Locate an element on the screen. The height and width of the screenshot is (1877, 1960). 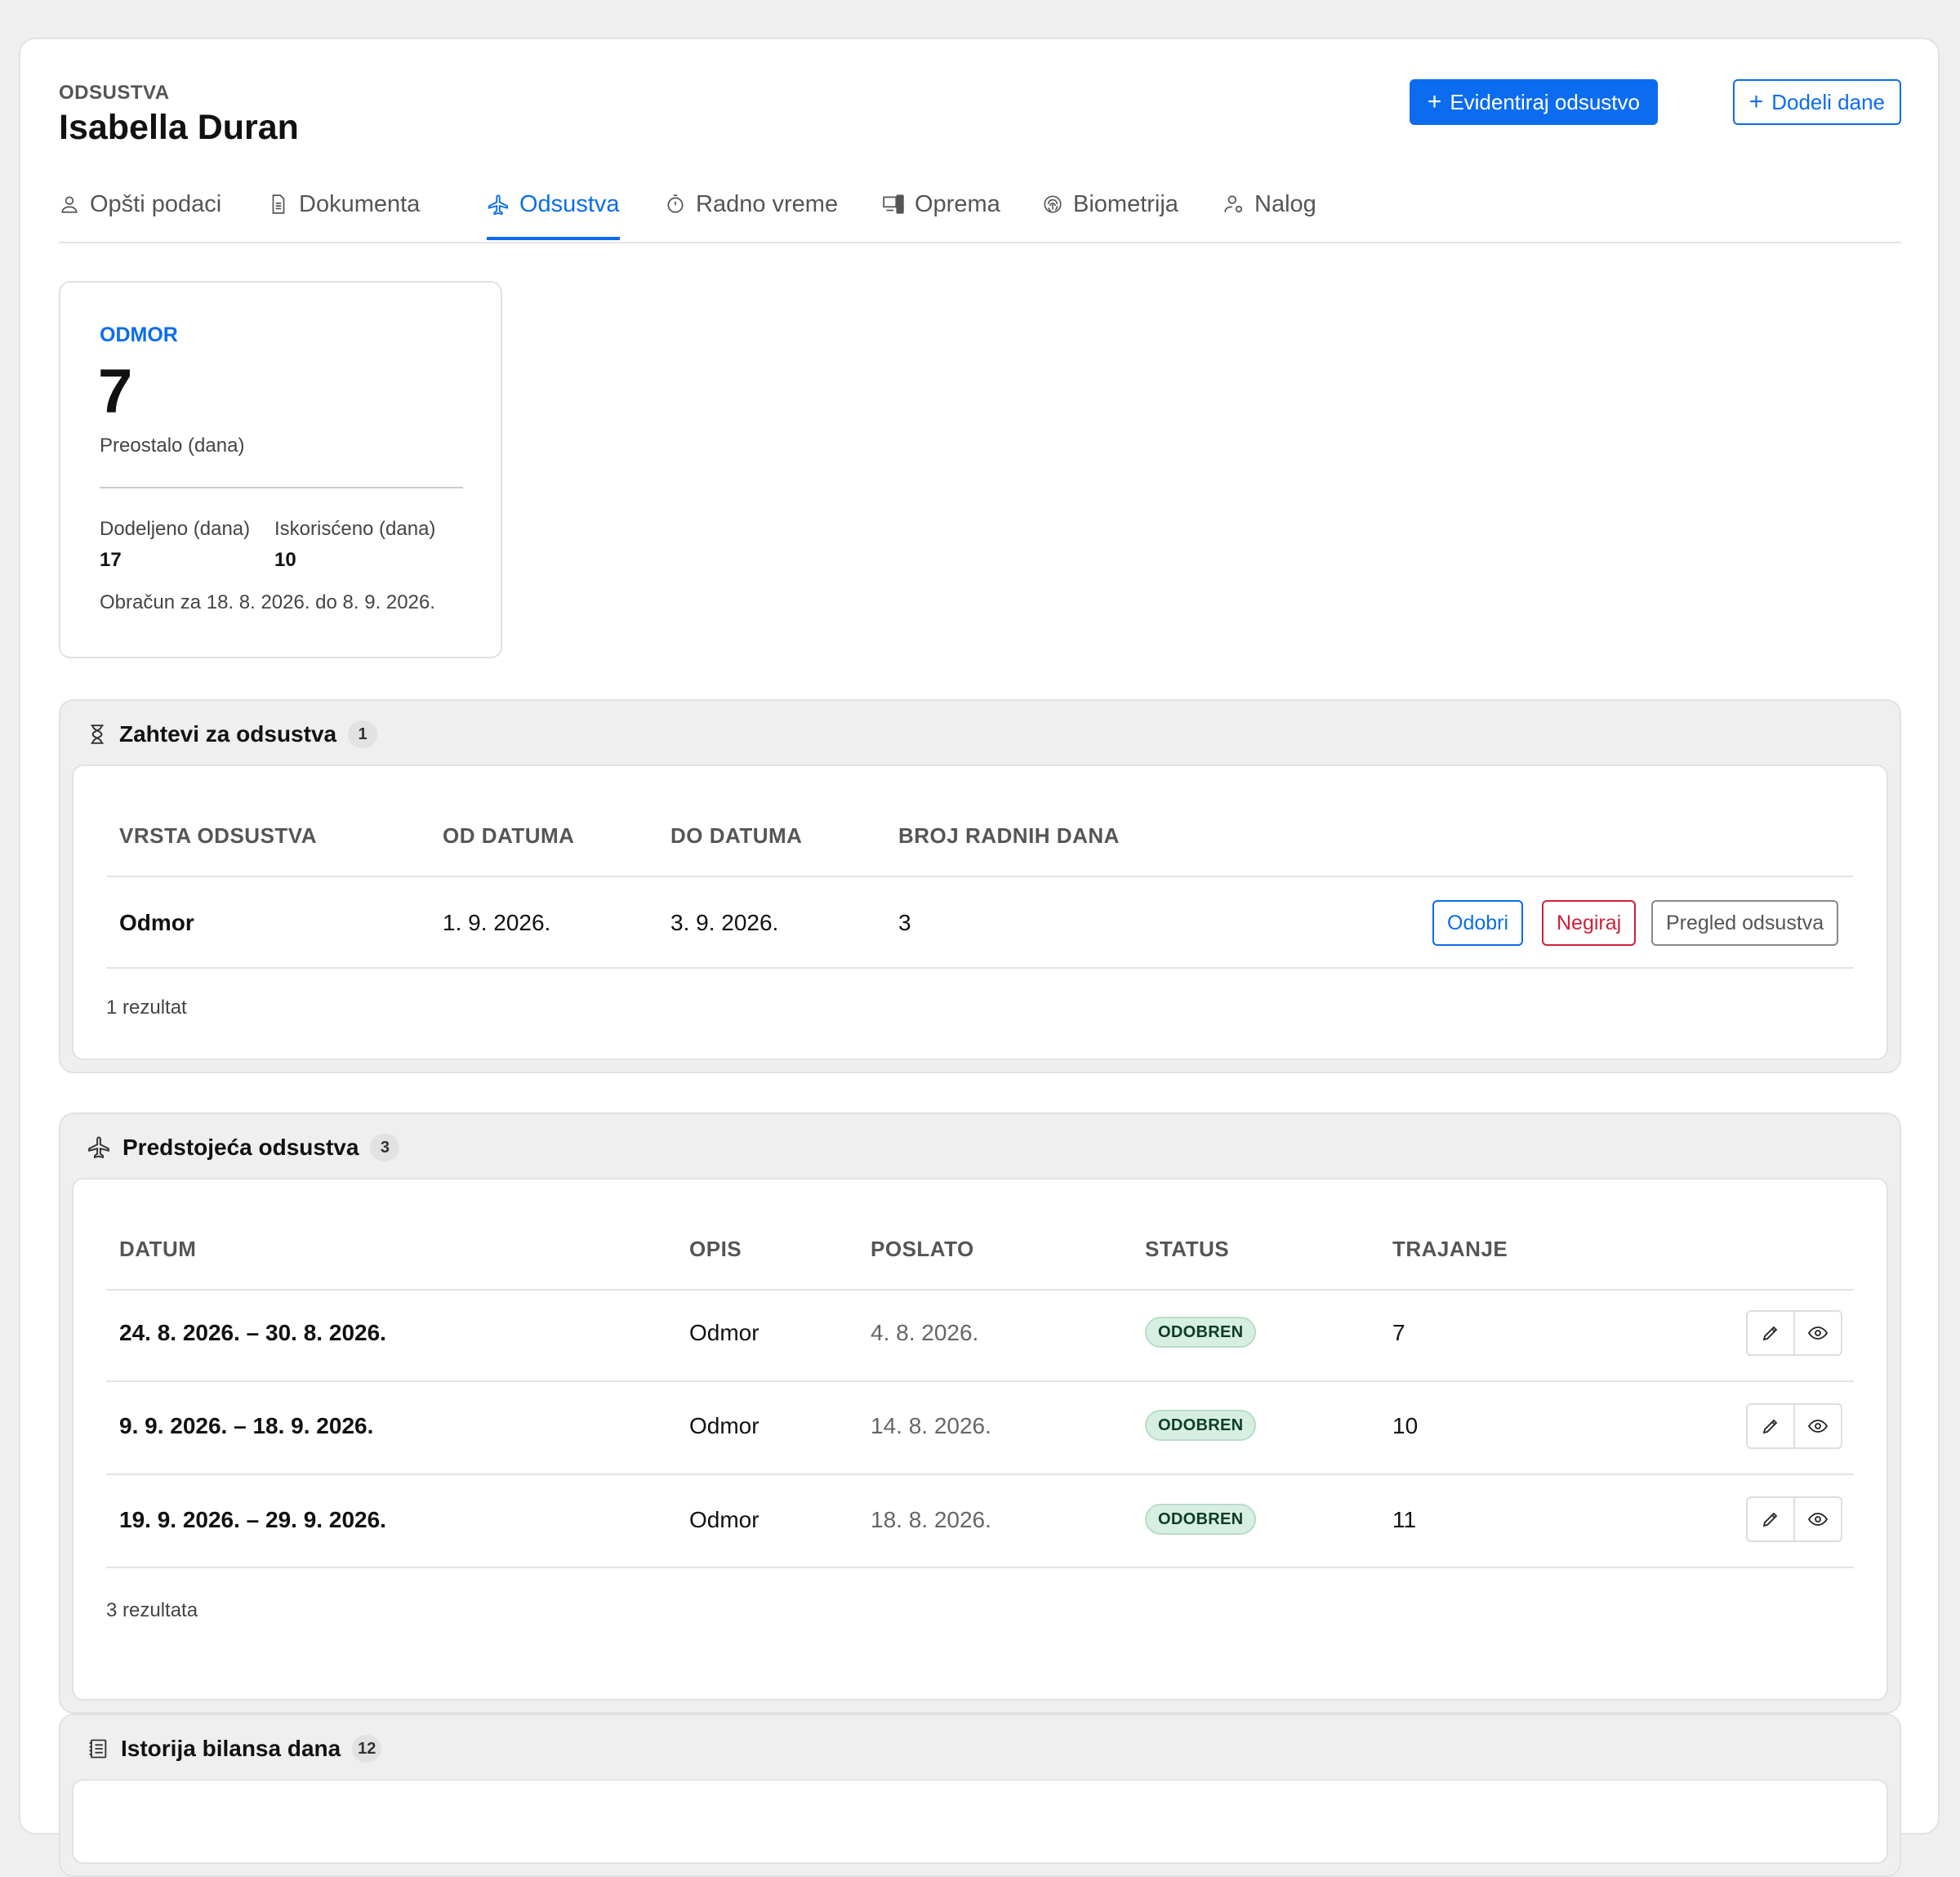
absence-duration: 10 is located at coordinates (1405, 1425).